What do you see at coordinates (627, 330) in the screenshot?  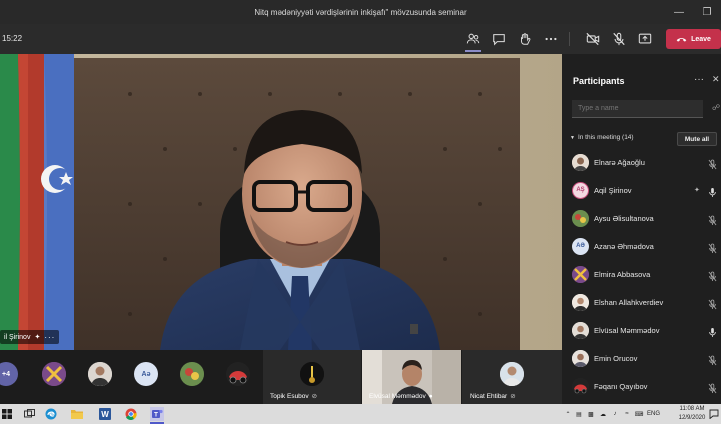 I see `participant-name: Elvüsal Məmmədov` at bounding box center [627, 330].